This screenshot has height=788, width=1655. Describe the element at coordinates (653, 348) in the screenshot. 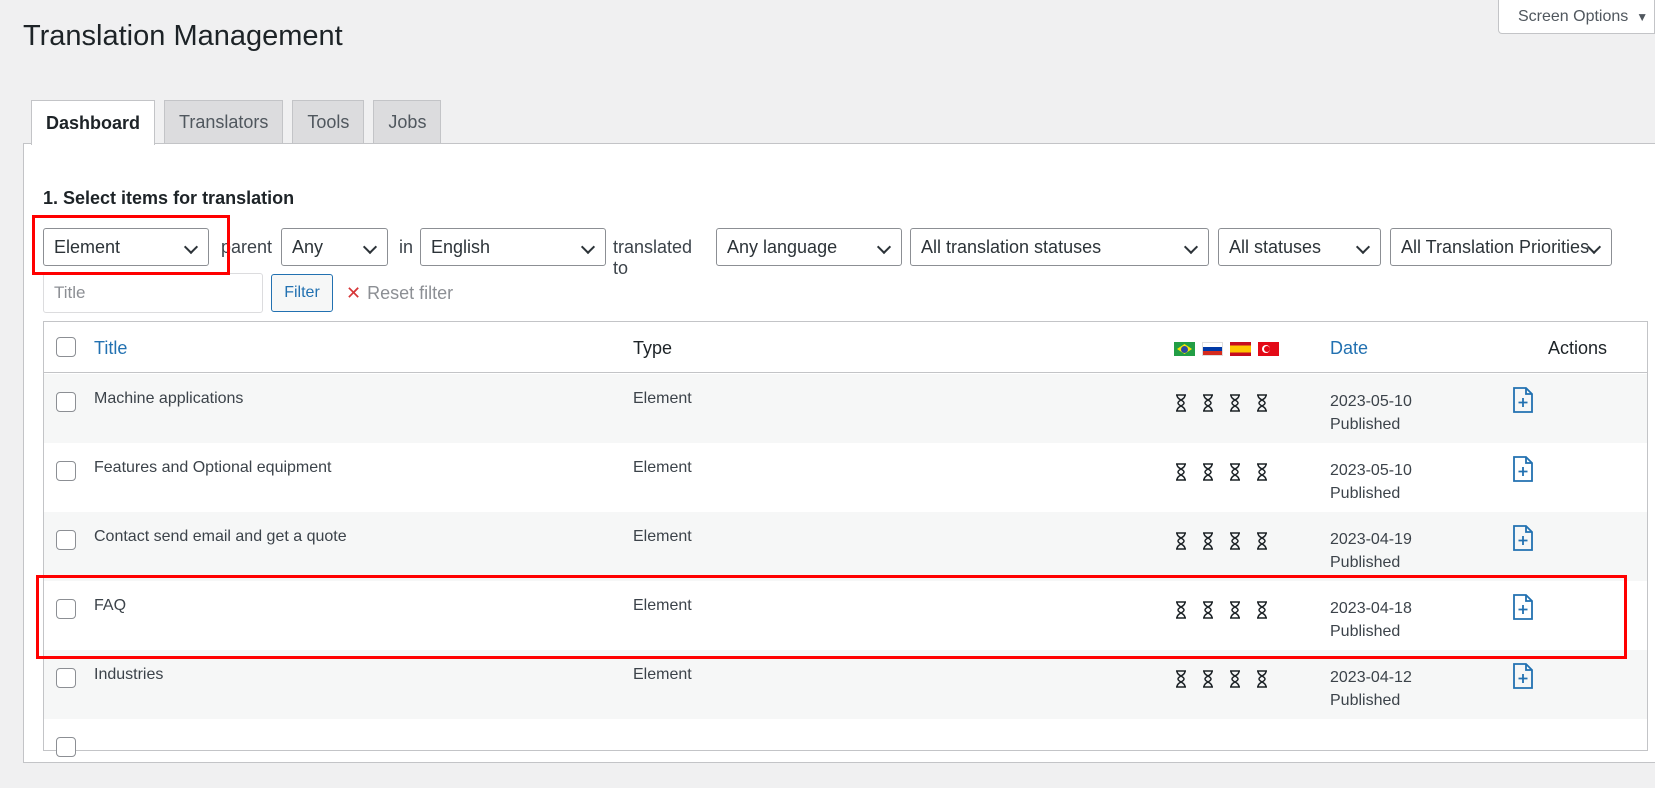

I see `type-column-header: Type` at that location.